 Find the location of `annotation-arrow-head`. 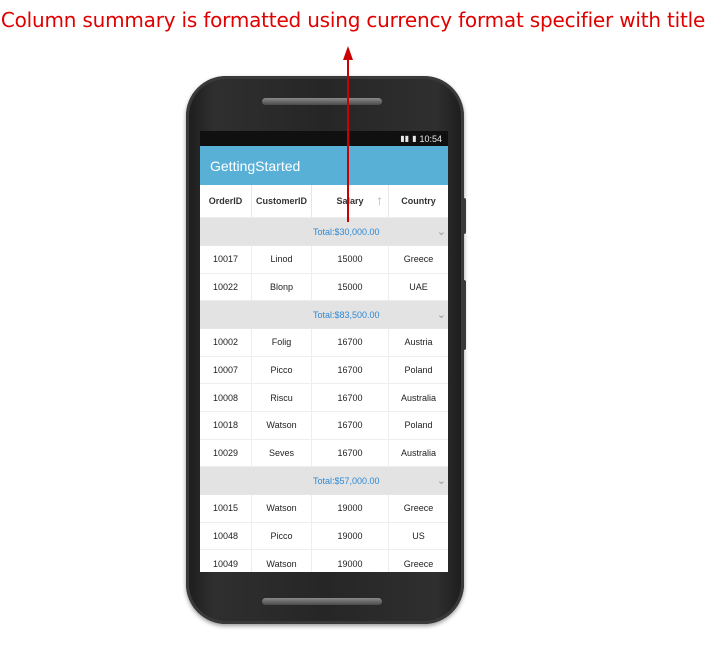

annotation-arrow-head is located at coordinates (348, 53).